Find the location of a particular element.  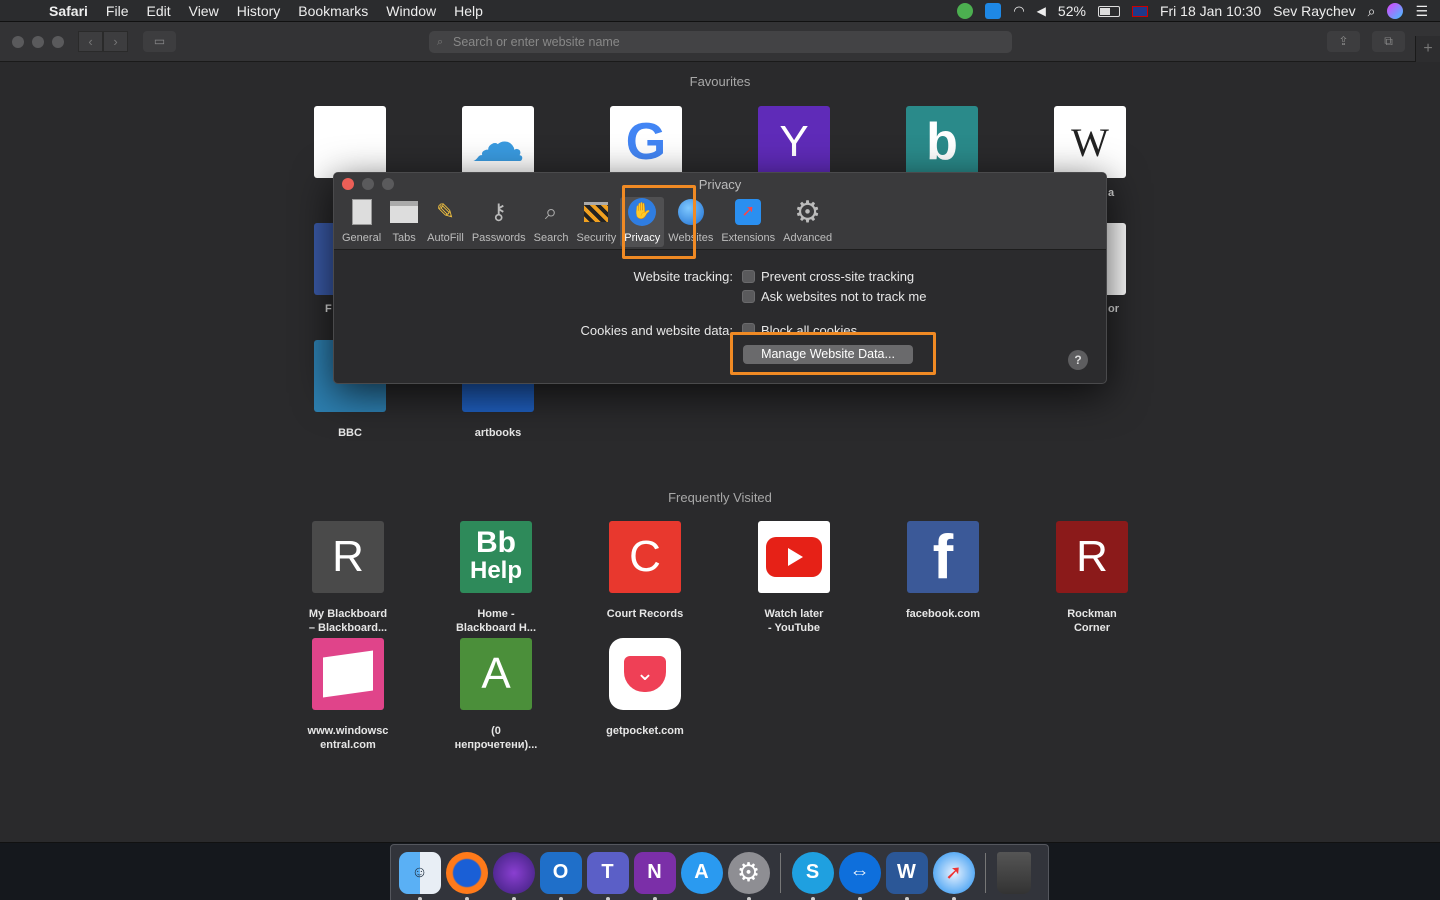

menu-bookmarks: Bookmarks is located at coordinates (333, 11).